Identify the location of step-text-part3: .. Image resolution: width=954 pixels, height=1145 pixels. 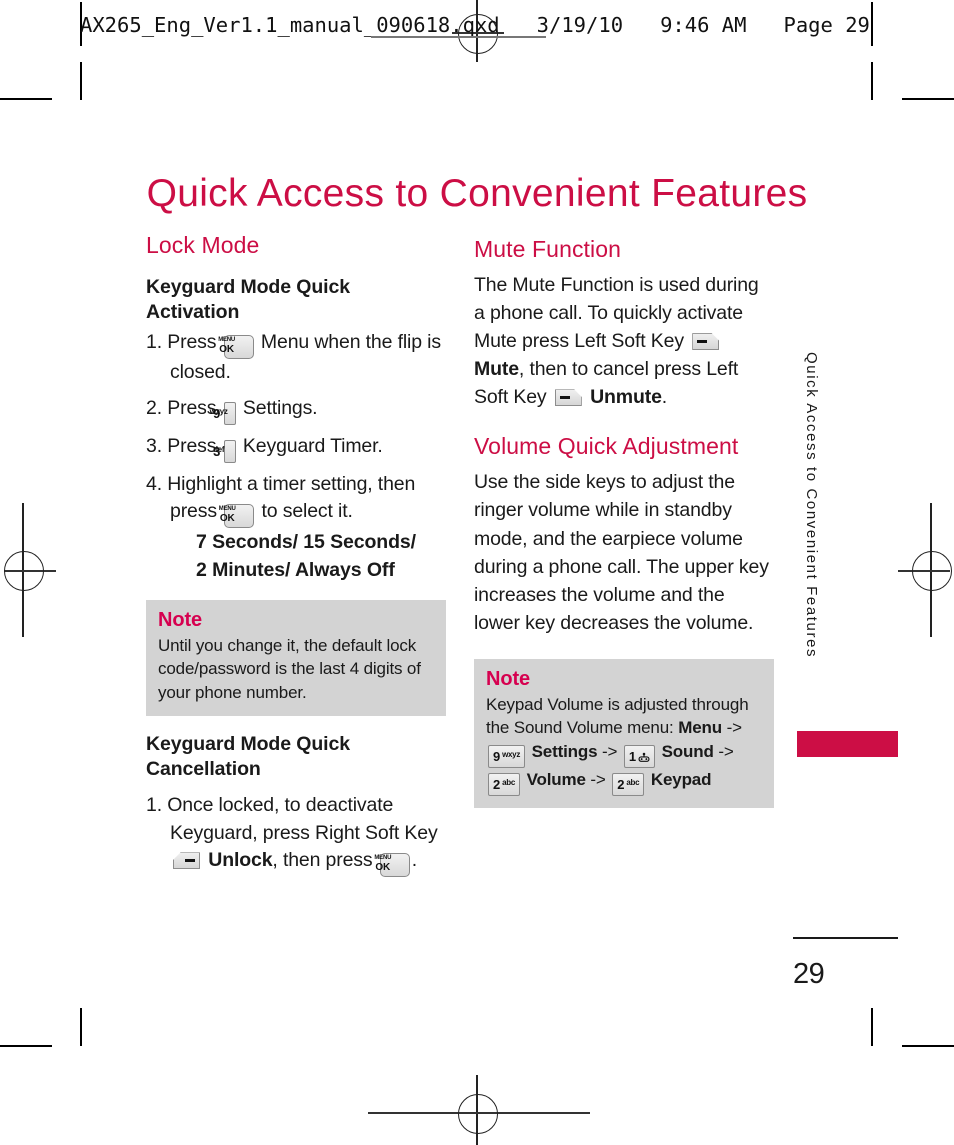
(414, 860).